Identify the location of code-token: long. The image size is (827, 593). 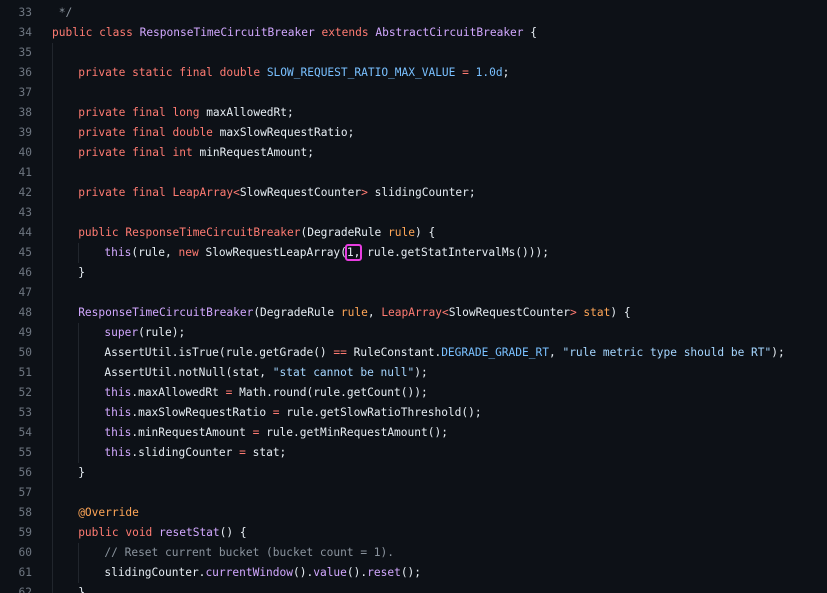
(189, 112).